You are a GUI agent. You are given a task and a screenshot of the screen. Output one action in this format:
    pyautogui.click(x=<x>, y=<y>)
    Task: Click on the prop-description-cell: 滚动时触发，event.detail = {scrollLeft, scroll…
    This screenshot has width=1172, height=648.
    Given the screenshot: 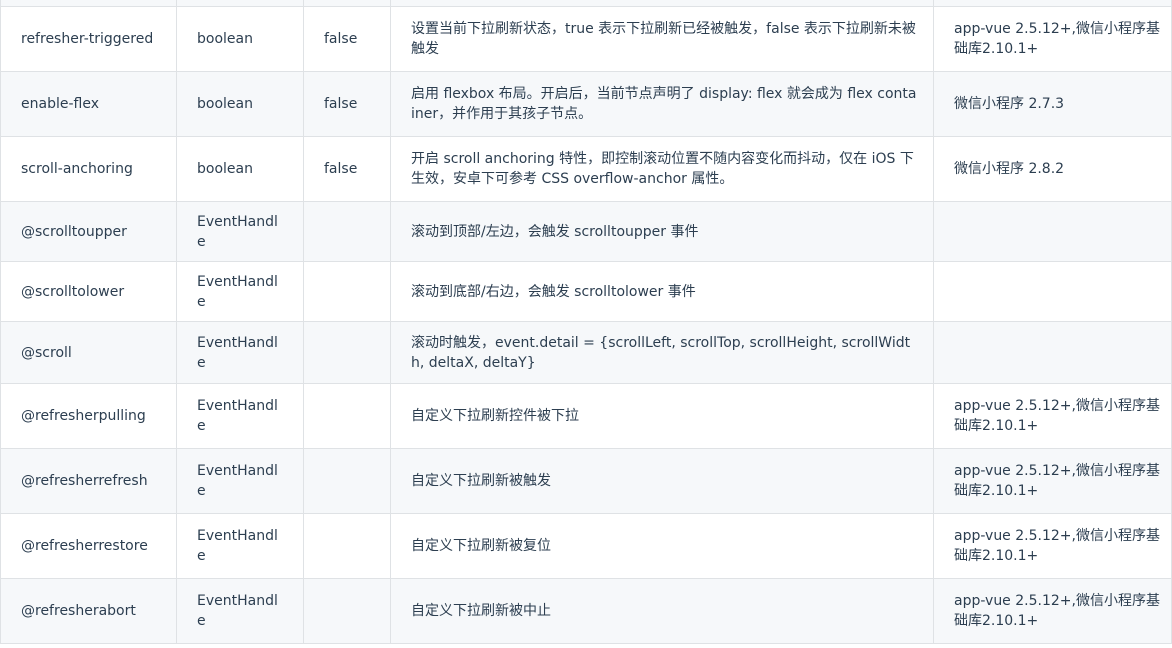 What is the action you would take?
    pyautogui.click(x=662, y=352)
    